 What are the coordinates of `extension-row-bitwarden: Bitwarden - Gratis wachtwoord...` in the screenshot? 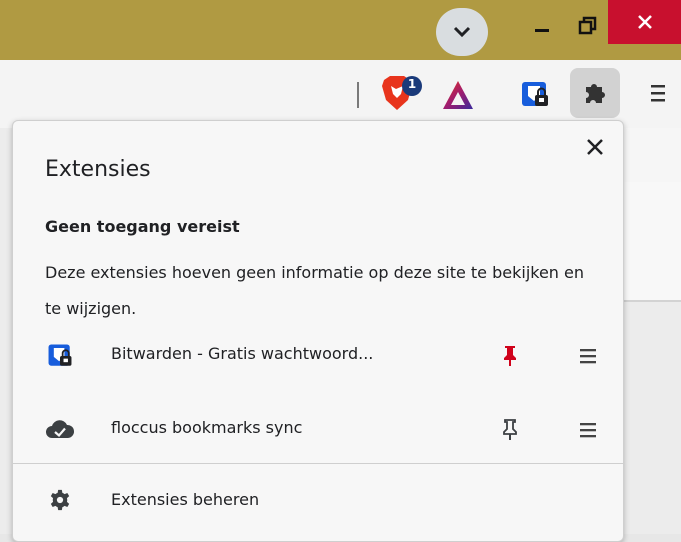 It's located at (318, 355).